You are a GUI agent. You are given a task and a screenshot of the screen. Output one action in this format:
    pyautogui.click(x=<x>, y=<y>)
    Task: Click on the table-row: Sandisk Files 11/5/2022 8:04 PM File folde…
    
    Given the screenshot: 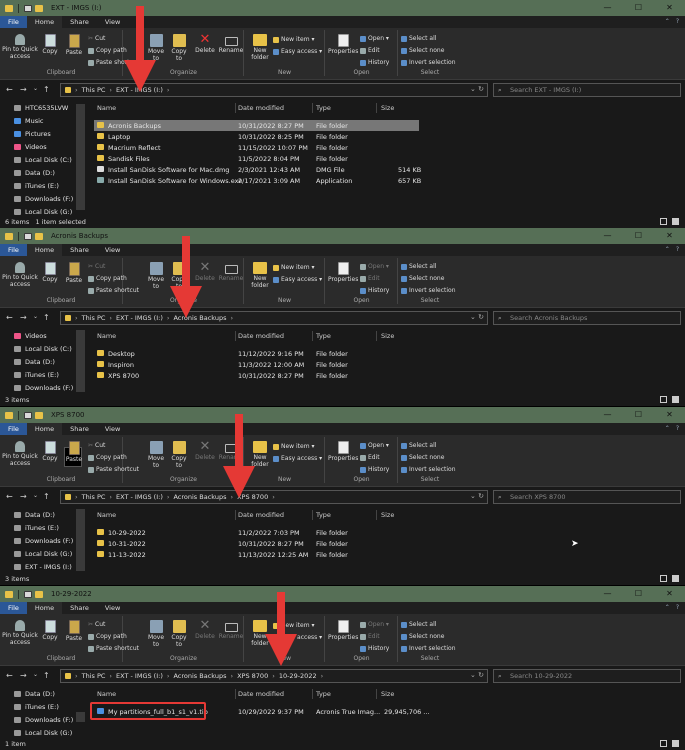 What is the action you would take?
    pyautogui.click(x=256, y=158)
    